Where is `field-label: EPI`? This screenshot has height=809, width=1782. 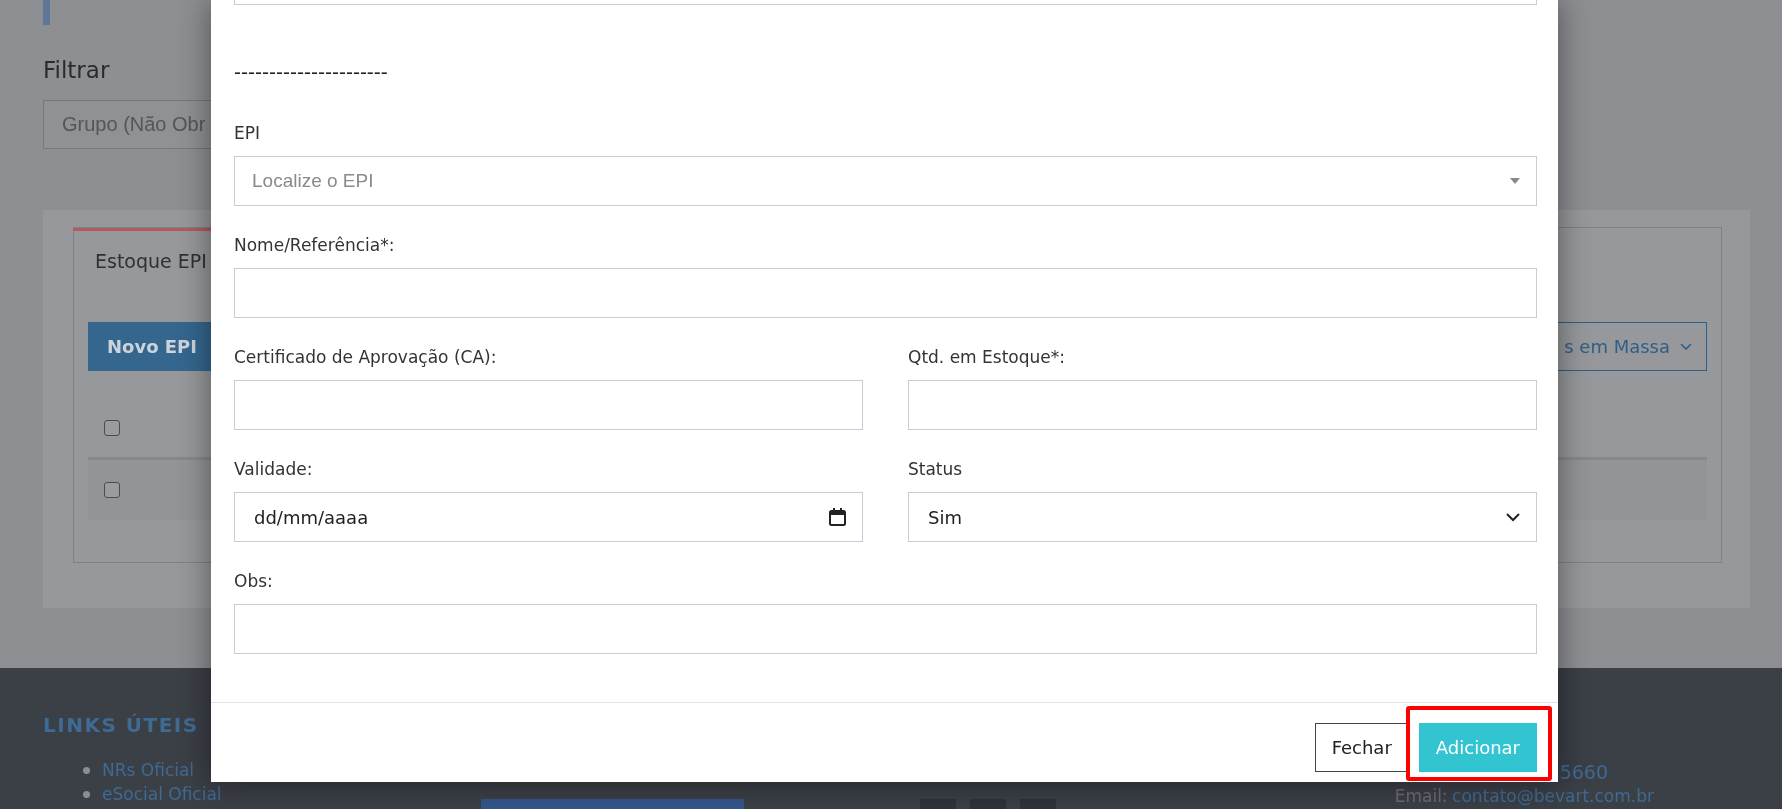 field-label: EPI is located at coordinates (247, 133).